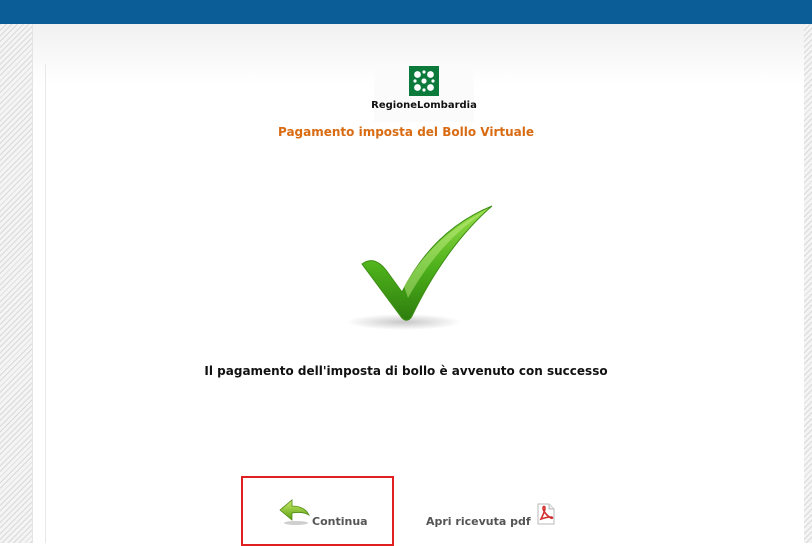 The image size is (812, 546). Describe the element at coordinates (808, 283) in the screenshot. I see `right-rail` at that location.